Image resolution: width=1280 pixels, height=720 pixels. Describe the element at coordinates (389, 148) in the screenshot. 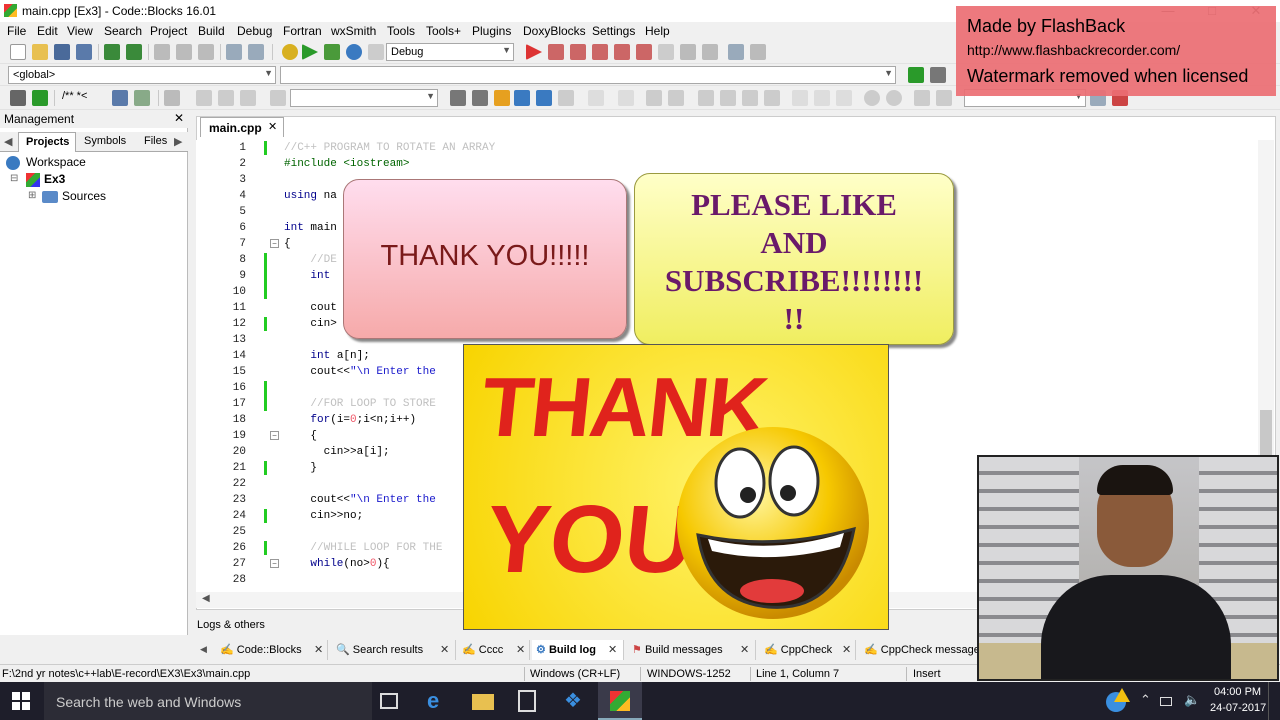

I see `code-line: //C++ PROGRAM TO ROTATE AN ARRAY` at that location.